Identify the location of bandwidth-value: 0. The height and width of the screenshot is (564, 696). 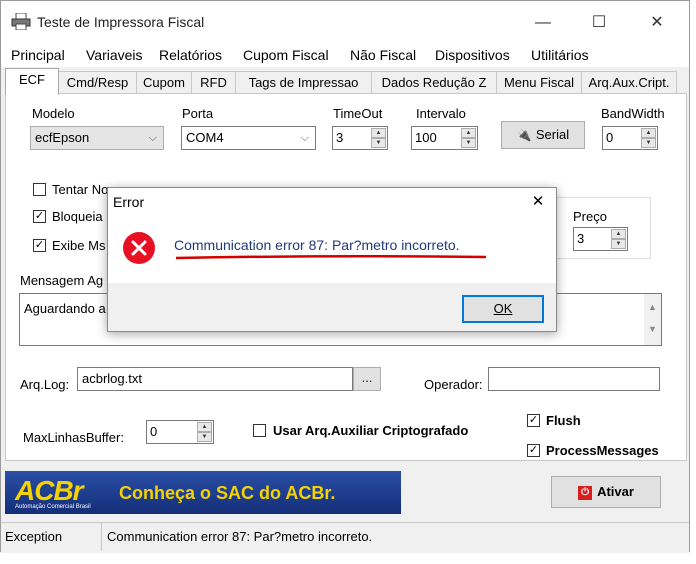
(610, 137).